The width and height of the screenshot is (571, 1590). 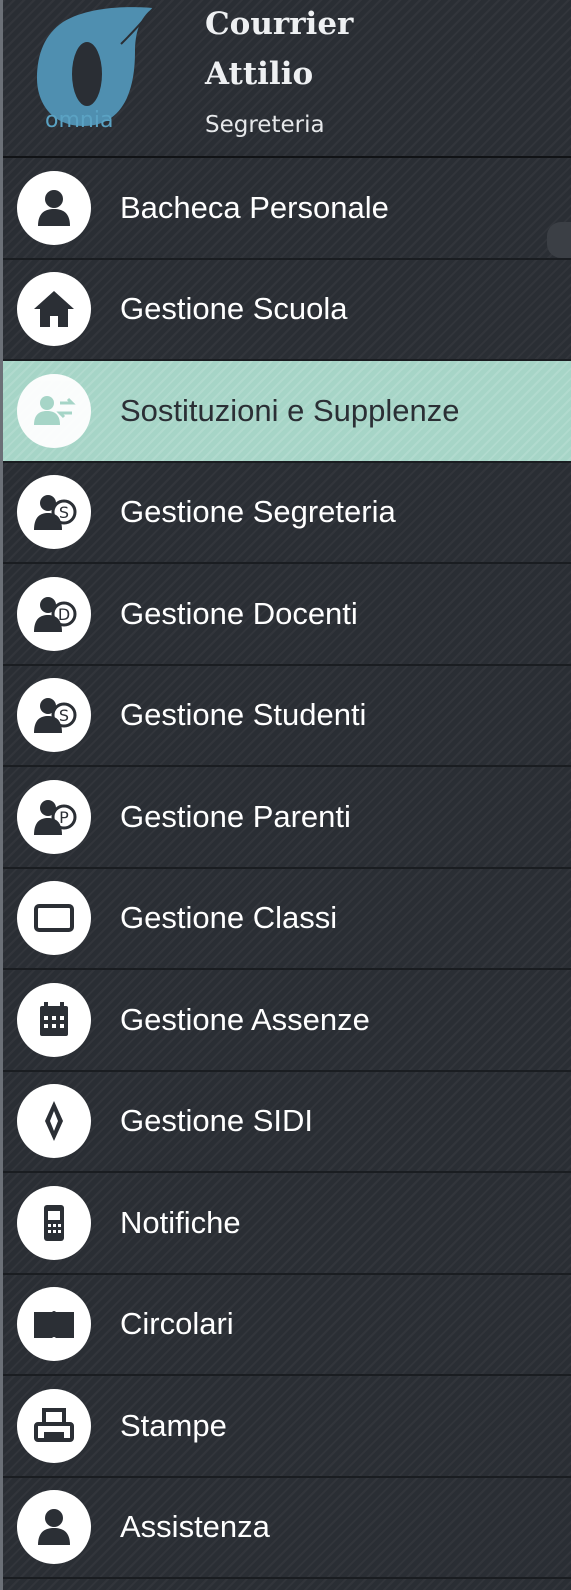 I want to click on user-header: omnia Courrier Attilio Segreteria, so click(x=287, y=79).